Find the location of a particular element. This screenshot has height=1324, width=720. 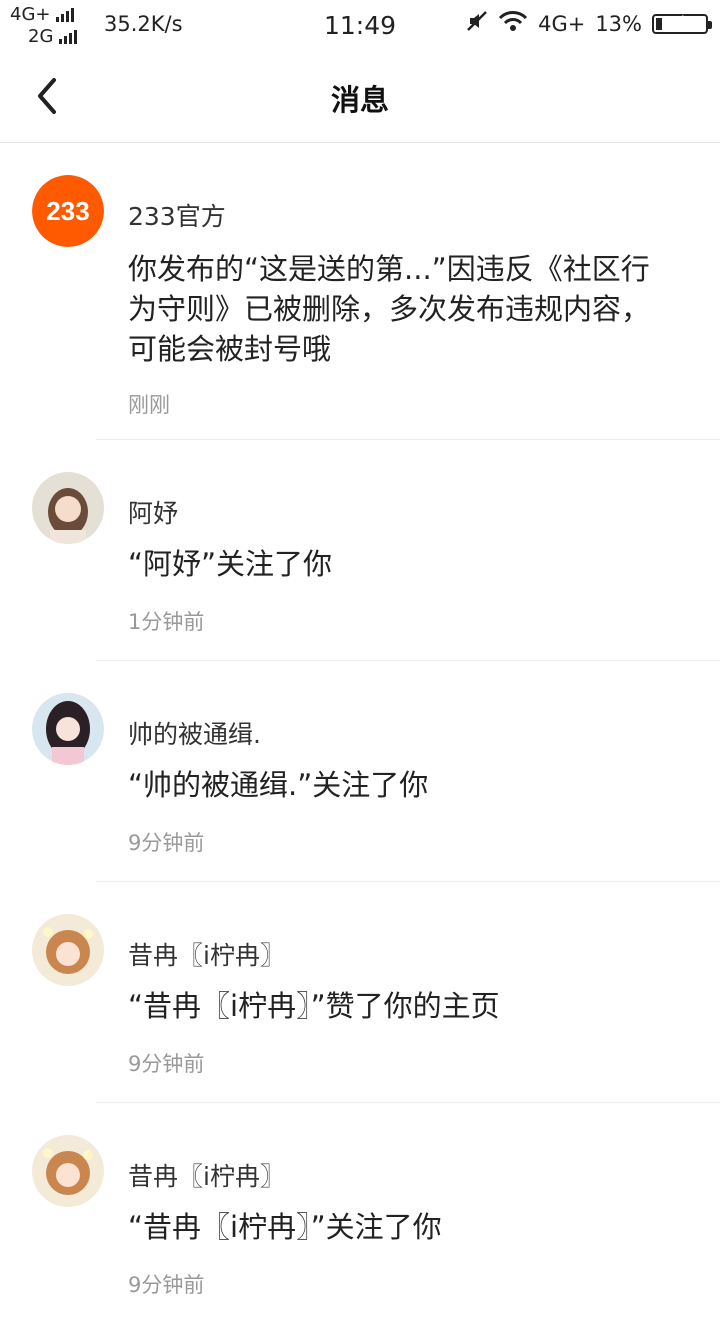

sender-name: 阿妤 is located at coordinates (153, 512).